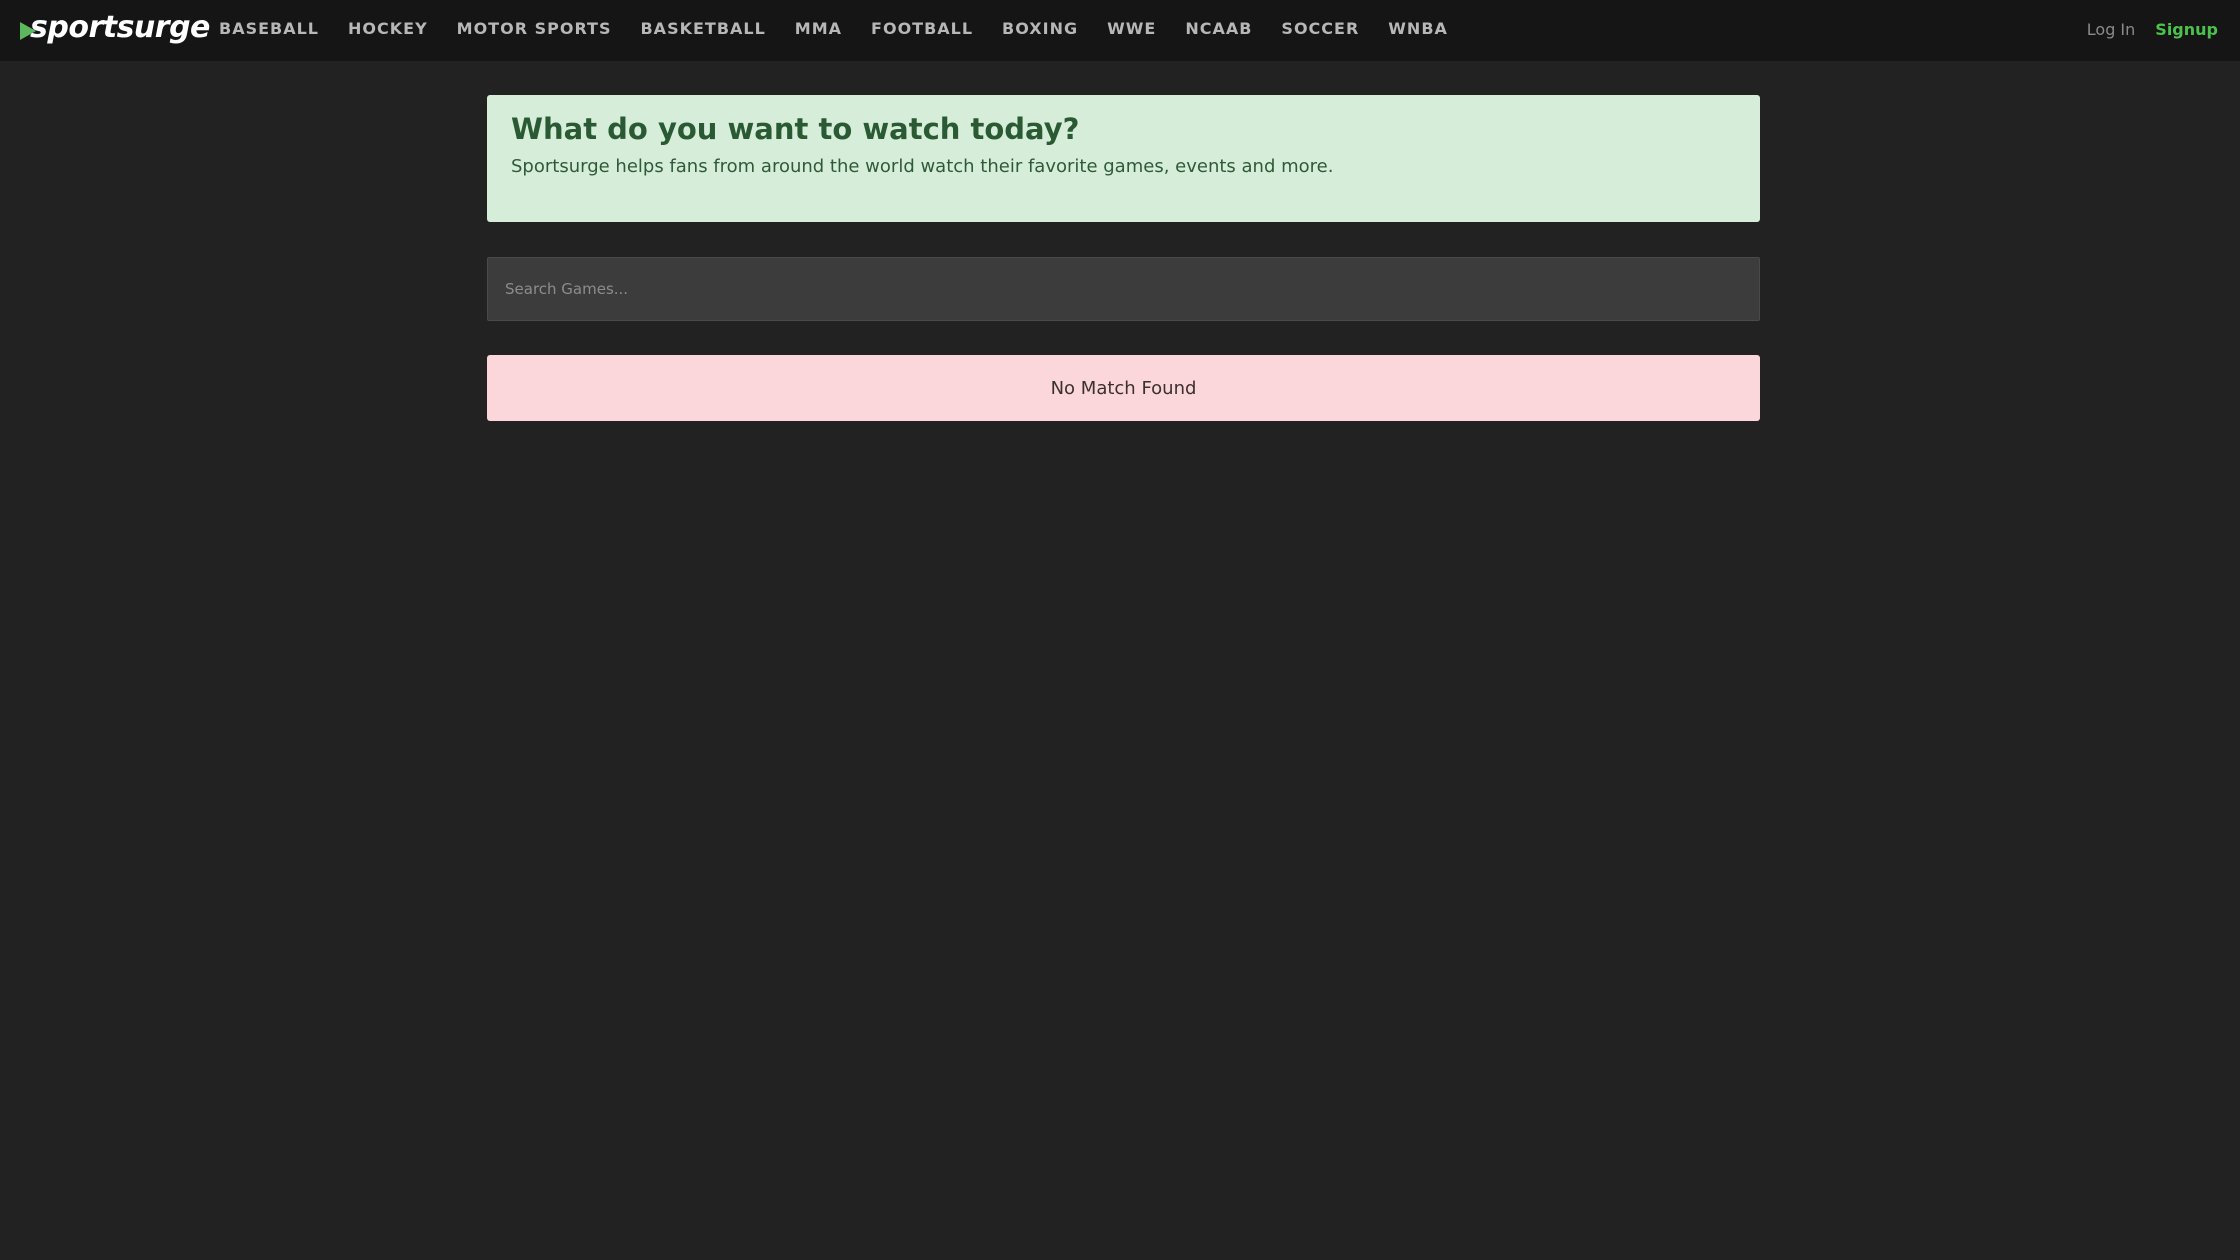  Describe the element at coordinates (1320, 28) in the screenshot. I see `nav-item-soccer: SOCCER` at that location.